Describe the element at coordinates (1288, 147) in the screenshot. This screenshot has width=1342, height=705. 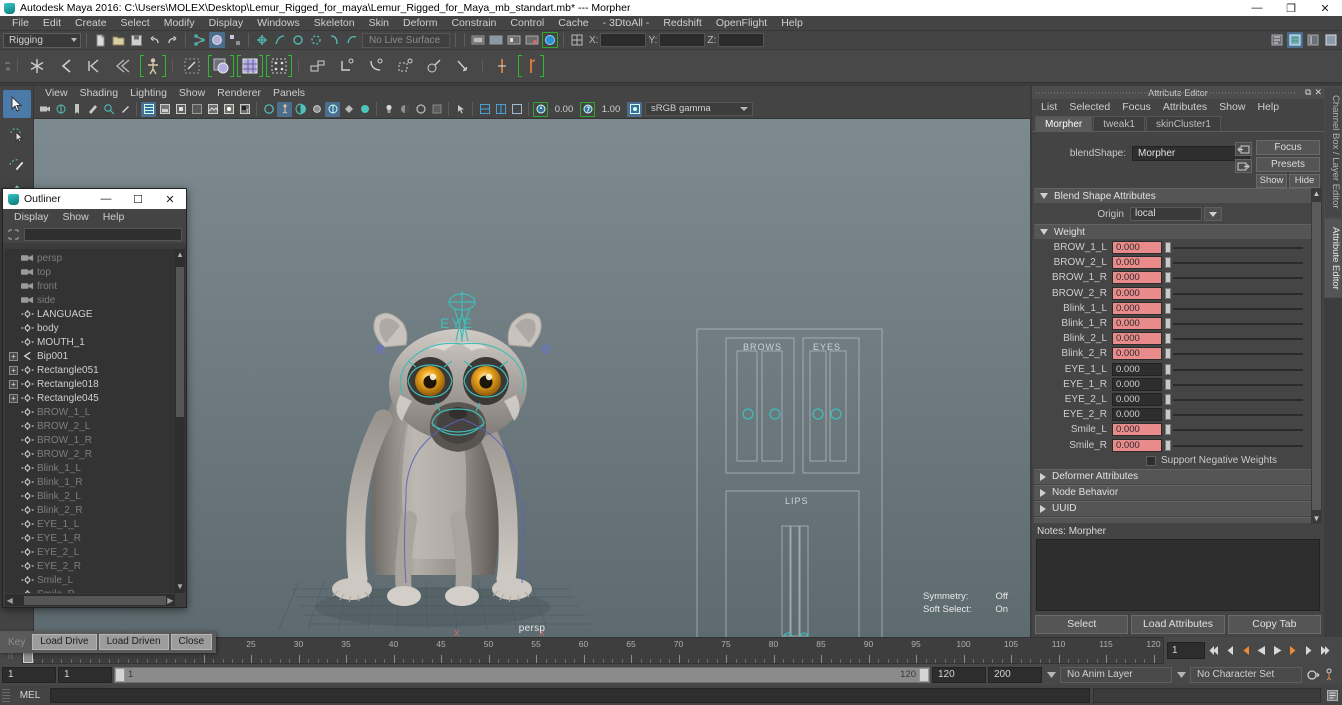
I see `focus-button: Focus` at that location.